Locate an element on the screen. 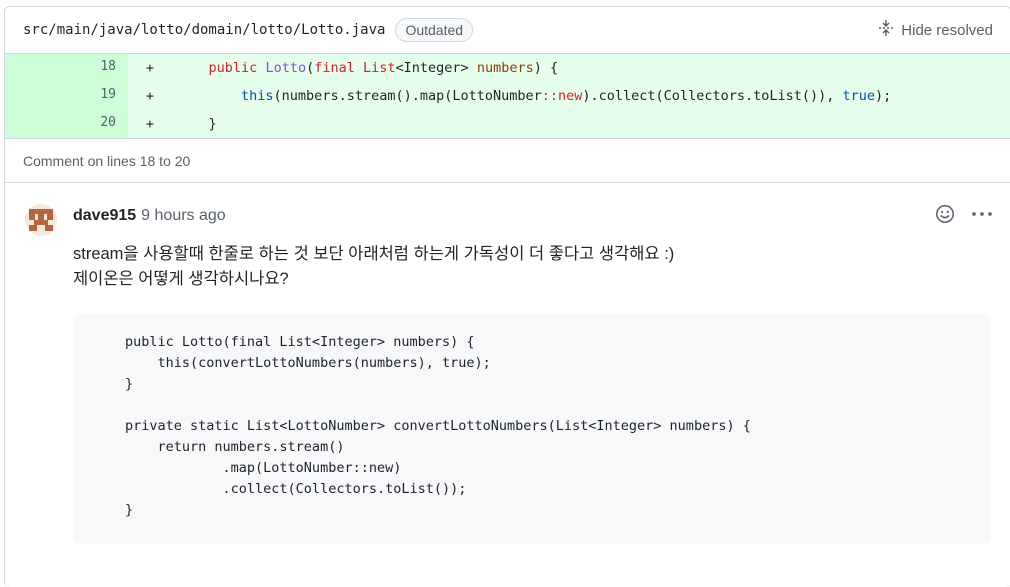 The width and height of the screenshot is (1010, 587). smiley-icon is located at coordinates (945, 216).